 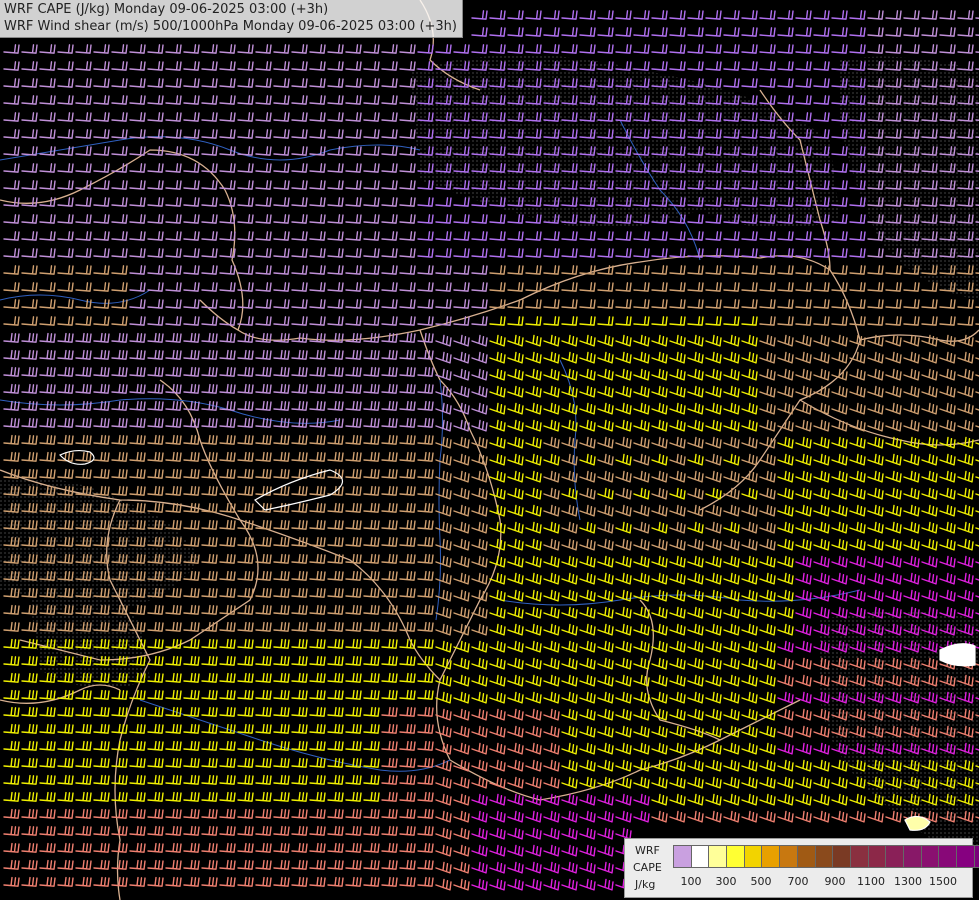 I want to click on legend-tick-label: 1100, so click(x=871, y=881).